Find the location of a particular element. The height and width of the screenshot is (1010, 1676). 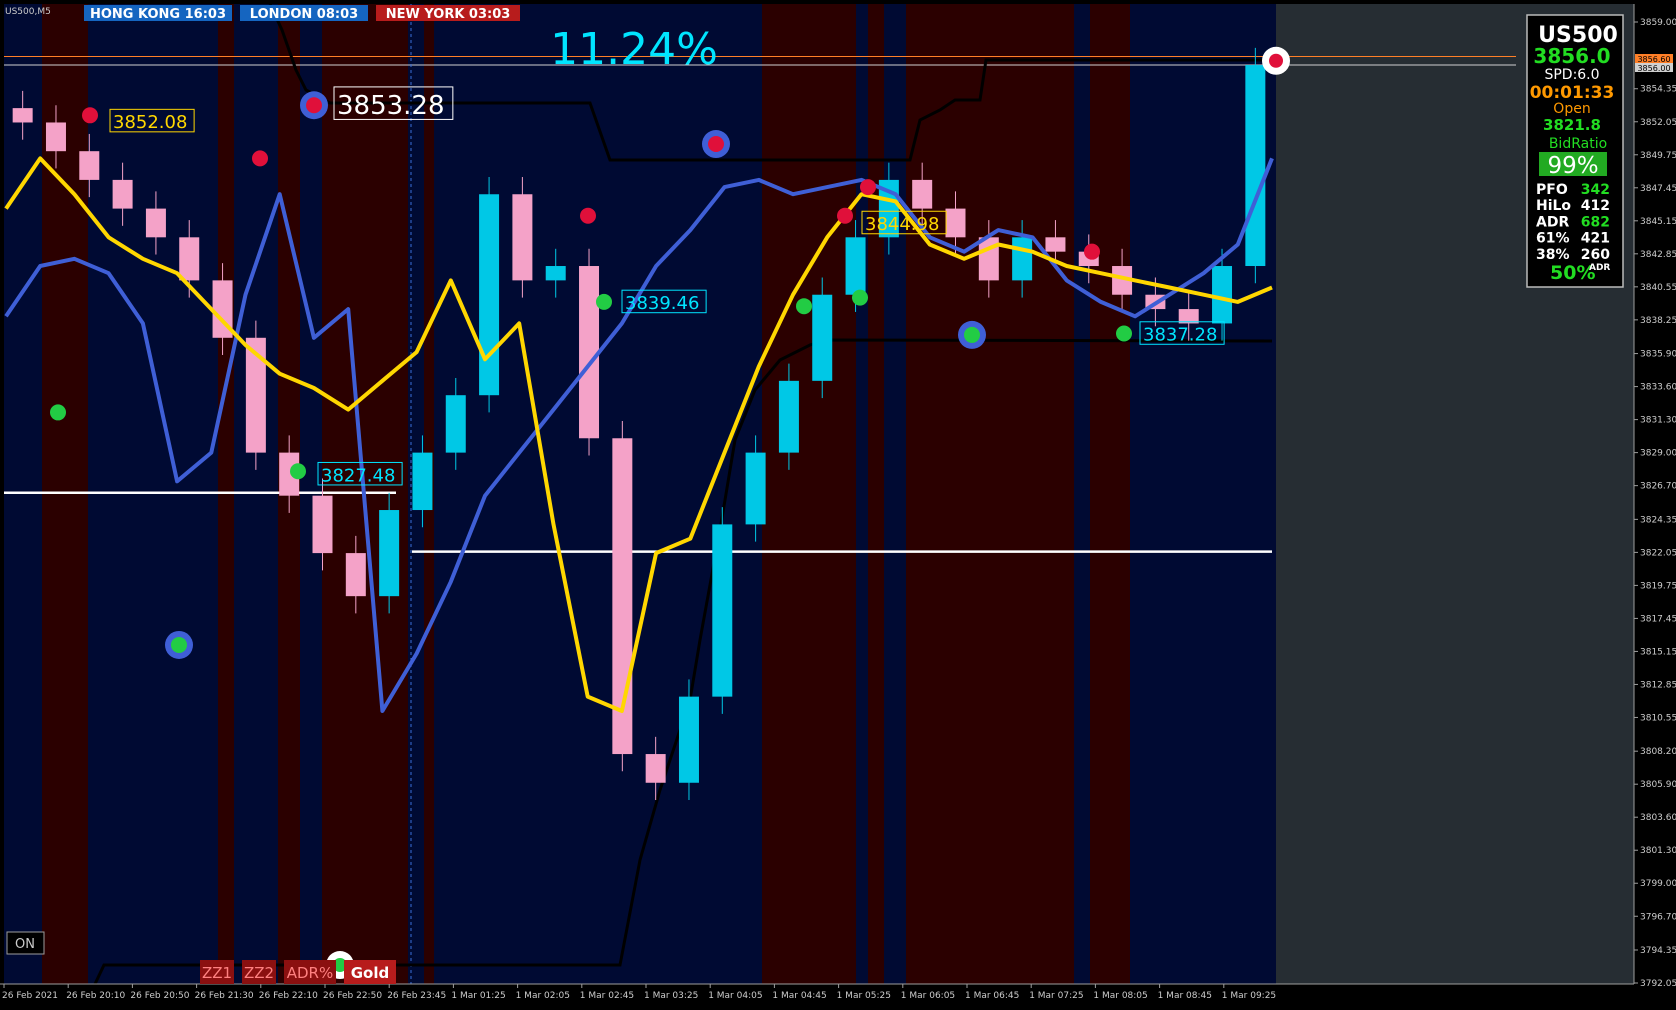

price-axis-label: 3838.25 is located at coordinates (1658, 321).